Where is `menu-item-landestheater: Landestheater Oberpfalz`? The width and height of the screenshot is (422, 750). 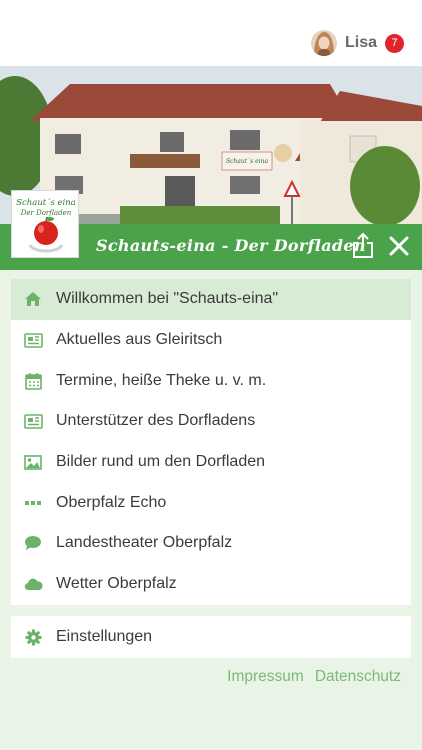
menu-item-landestheater: Landestheater Oberpfalz is located at coordinates (211, 543).